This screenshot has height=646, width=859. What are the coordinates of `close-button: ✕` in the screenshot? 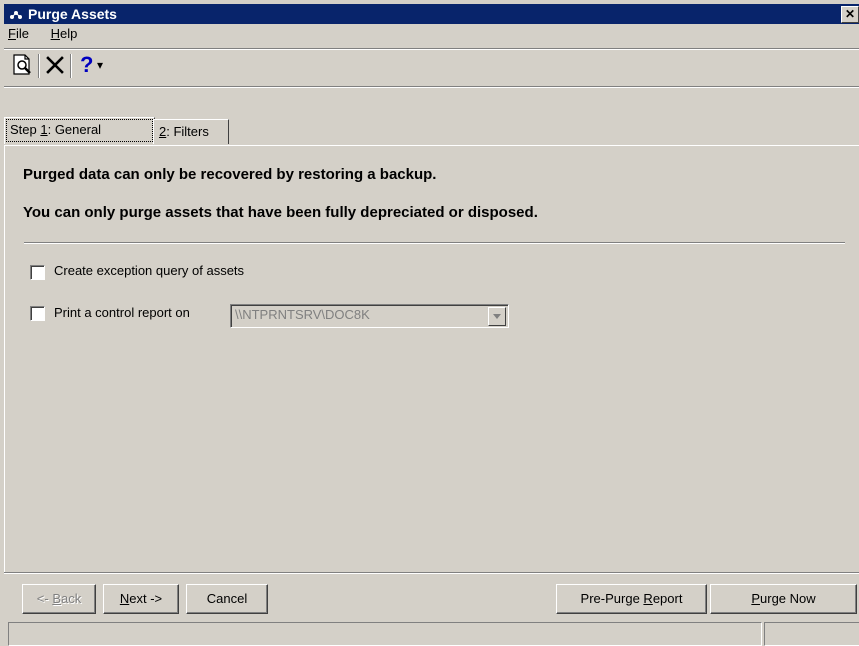 It's located at (850, 14).